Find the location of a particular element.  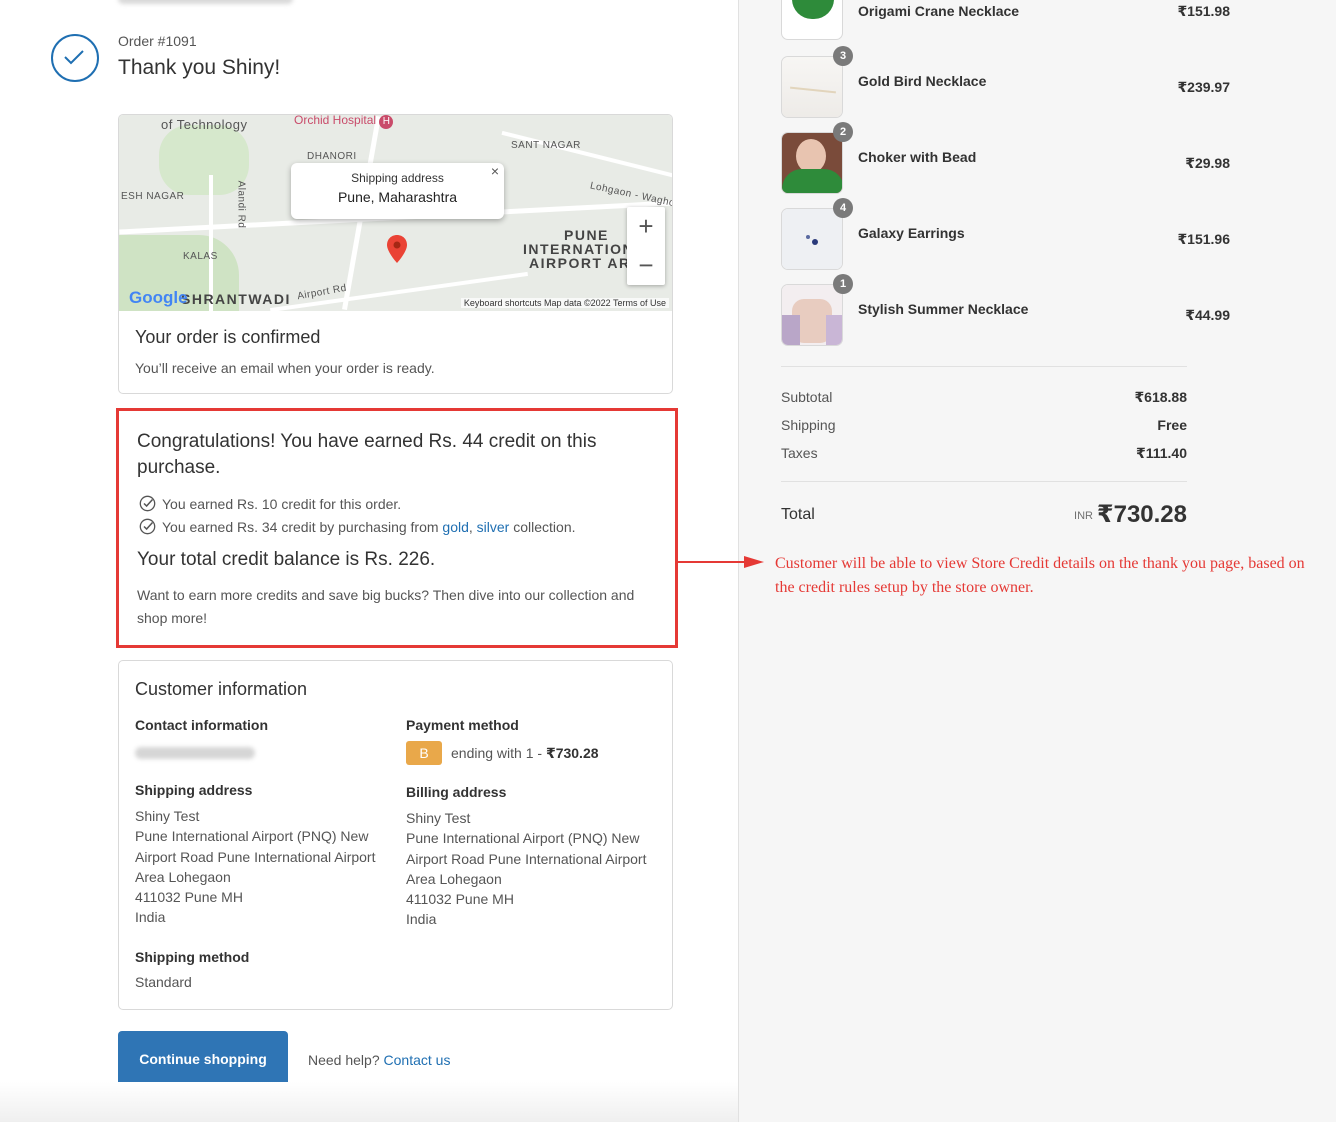

shipping-method-label: Shipping method is located at coordinates (192, 957).